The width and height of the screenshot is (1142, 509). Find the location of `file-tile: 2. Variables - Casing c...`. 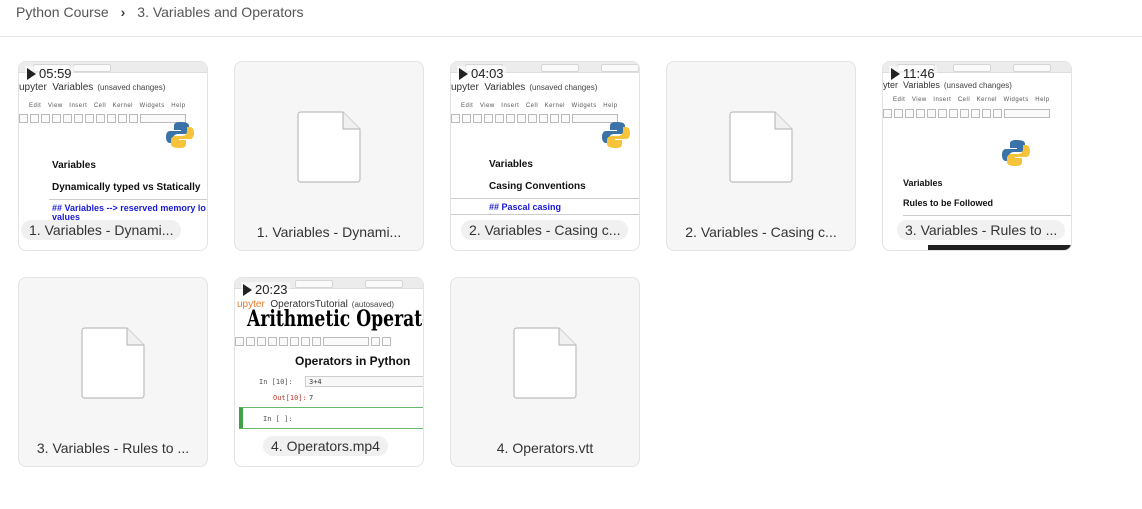

file-tile: 2. Variables - Casing c... is located at coordinates (761, 156).